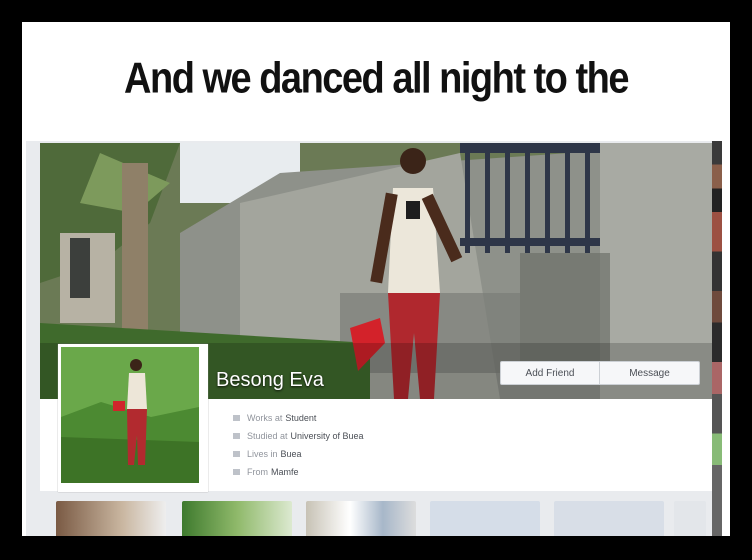 Image resolution: width=752 pixels, height=560 pixels. I want to click on intro-hometown-prefix: From, so click(257, 472).